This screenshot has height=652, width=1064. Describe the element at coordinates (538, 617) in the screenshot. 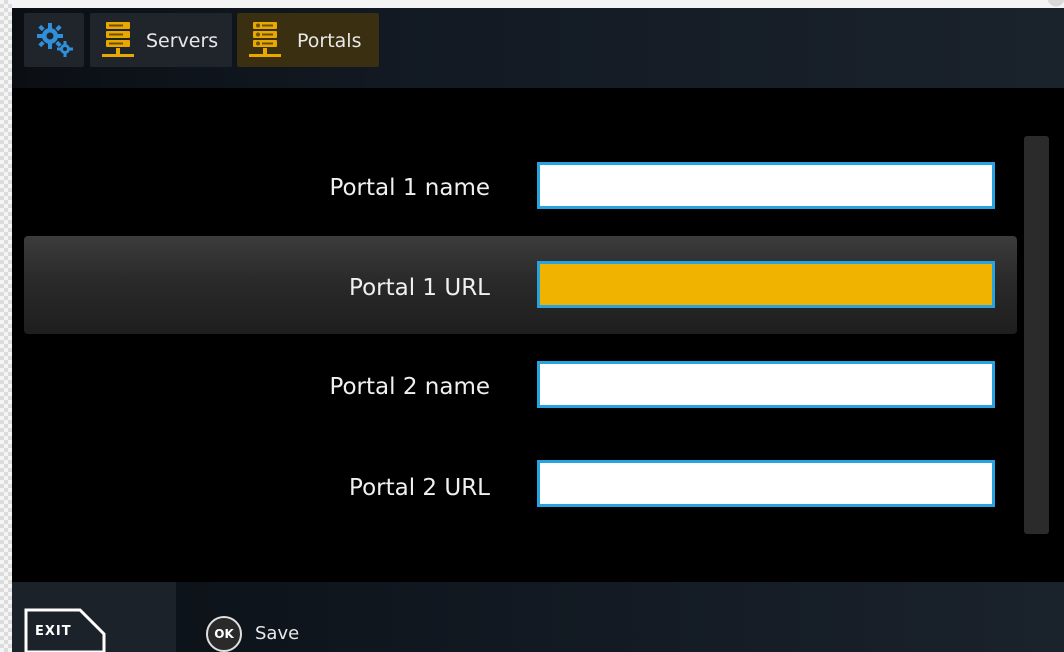

I see `bottom-action-bar: EXIT OK Save` at that location.